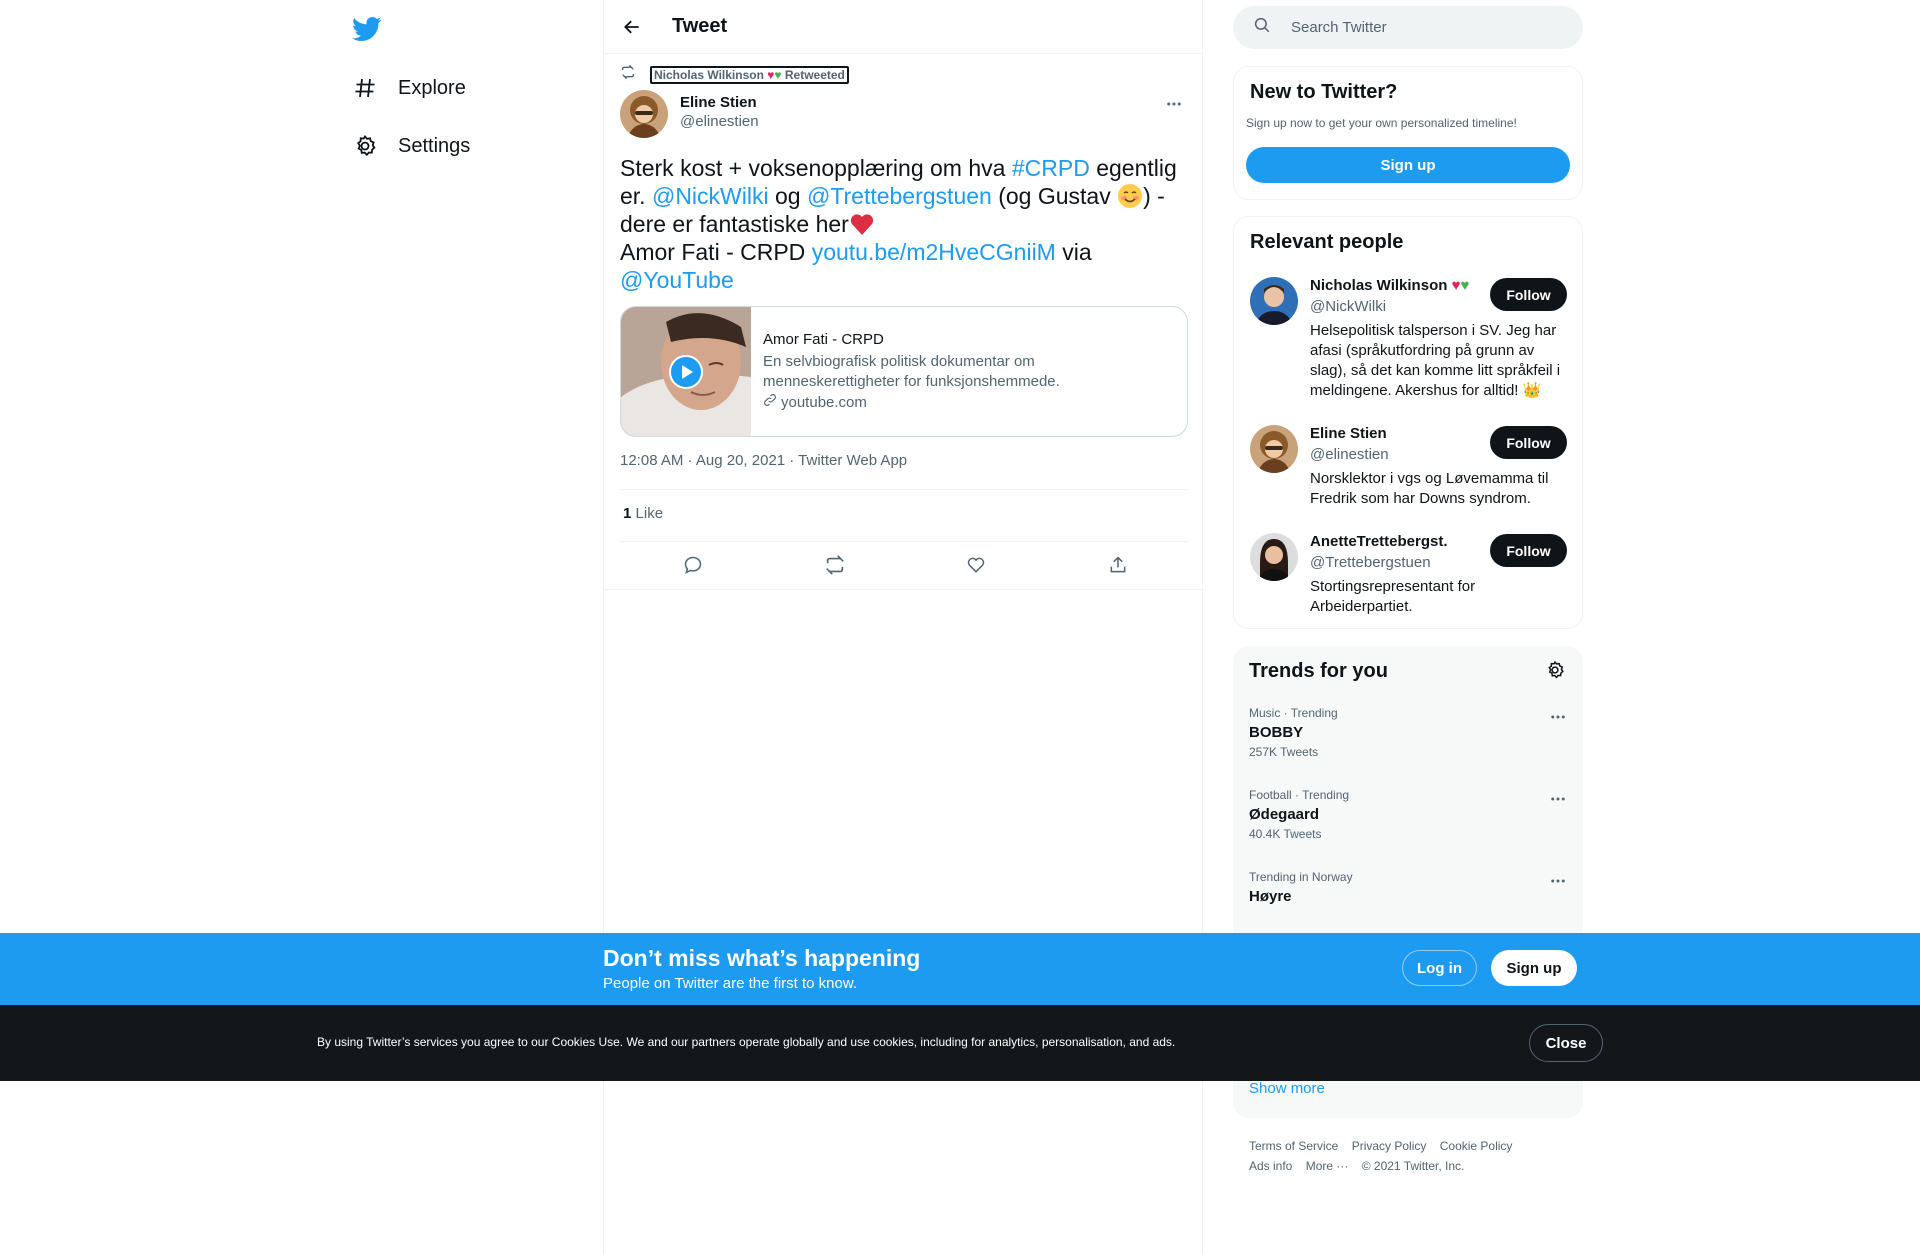 The height and width of the screenshot is (1254, 1920). I want to click on hashtag-icon, so click(365, 88).